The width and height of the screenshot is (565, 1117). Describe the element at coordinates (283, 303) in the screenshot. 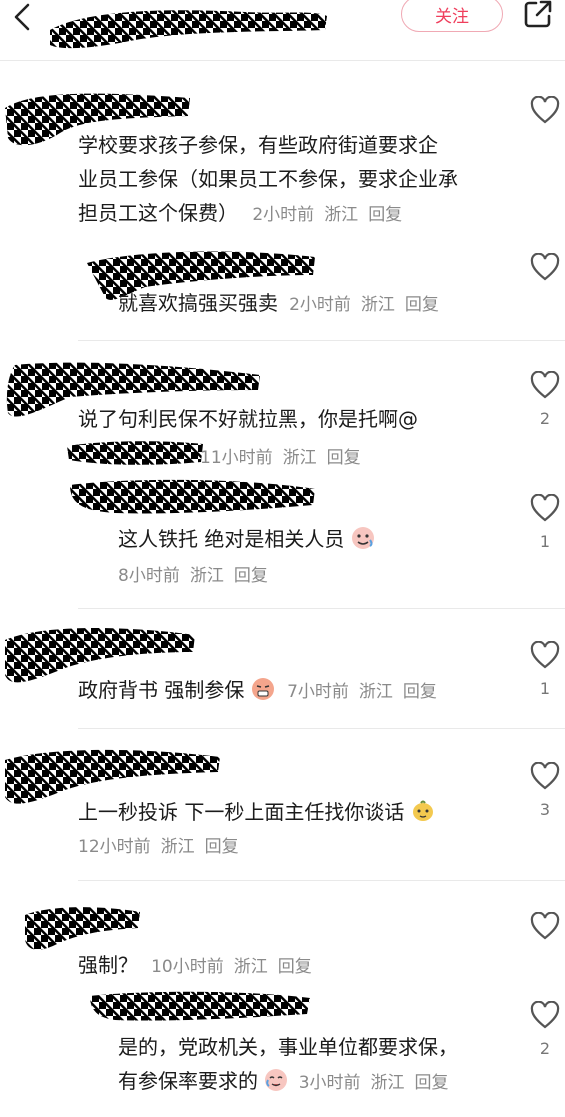

I see `reply-item: 就喜欢搞强买强卖 2小时前 浙江 回复` at that location.